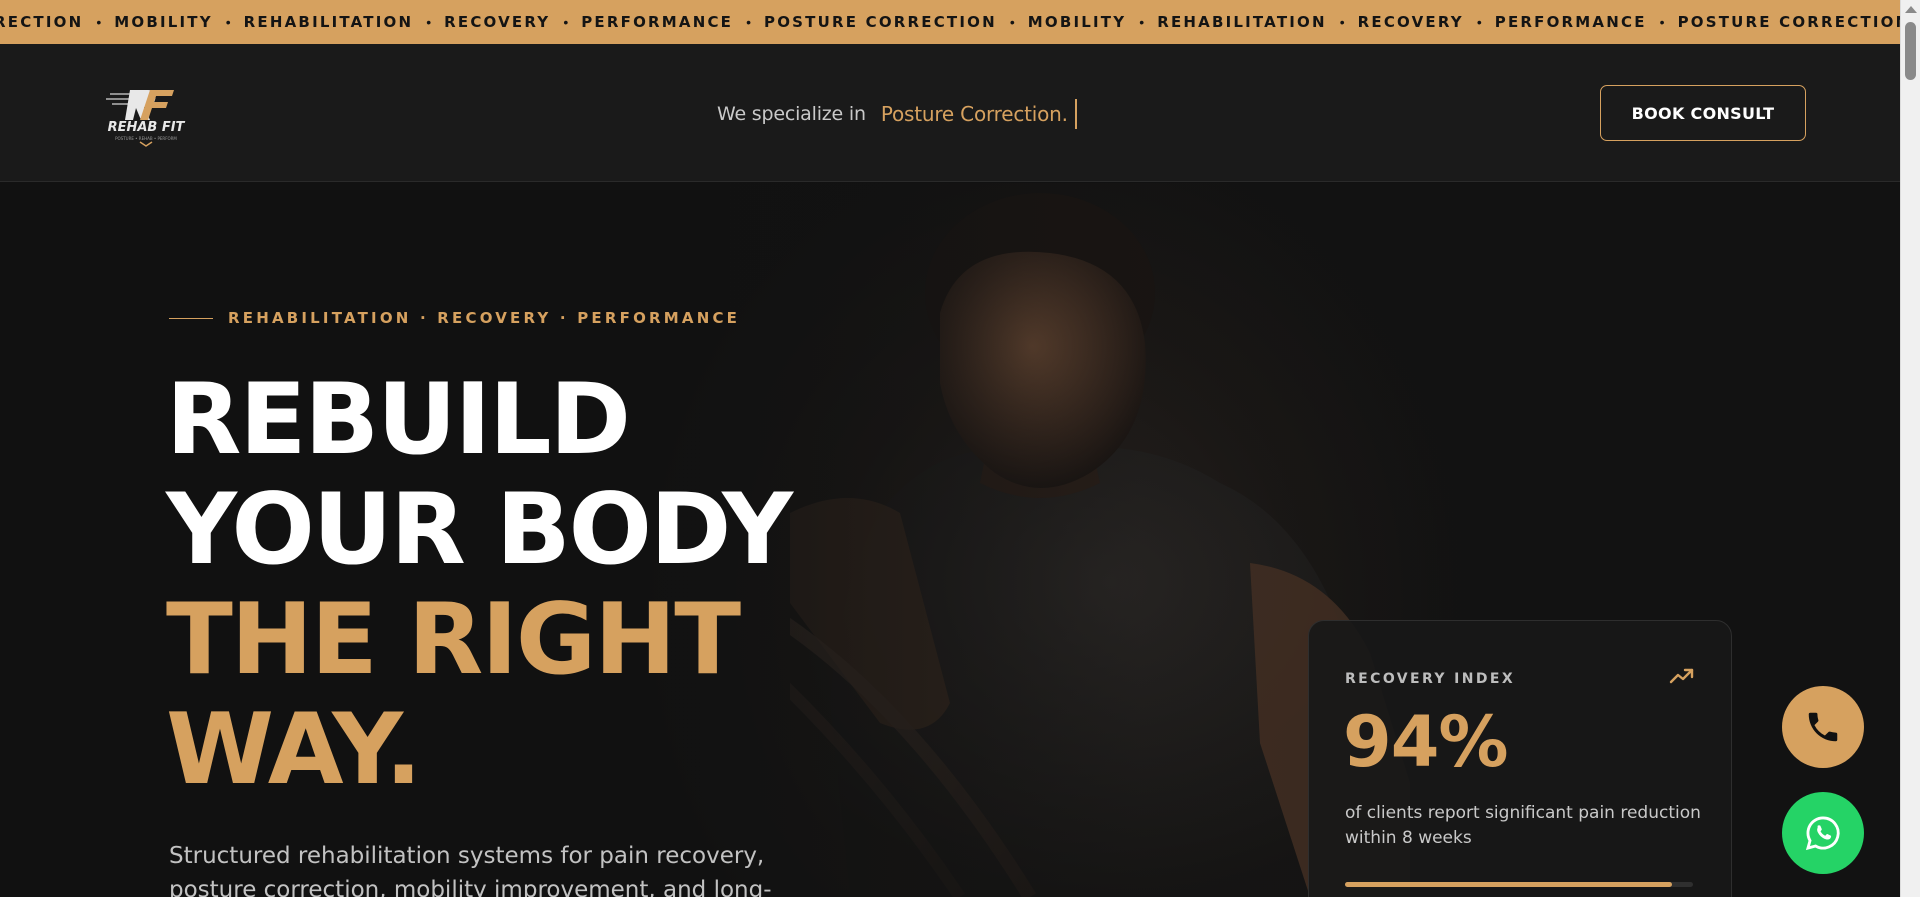 This screenshot has height=897, width=1920. I want to click on whatsapp-button, so click(1823, 833).